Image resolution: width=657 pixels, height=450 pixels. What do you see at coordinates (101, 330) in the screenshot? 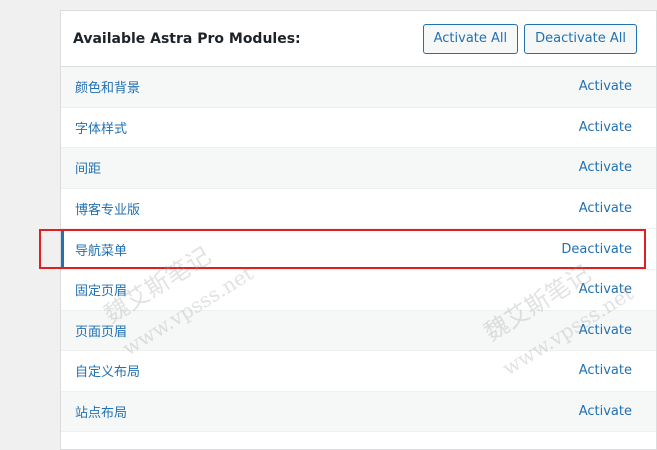
I see `module-name-link: 页面页眉` at bounding box center [101, 330].